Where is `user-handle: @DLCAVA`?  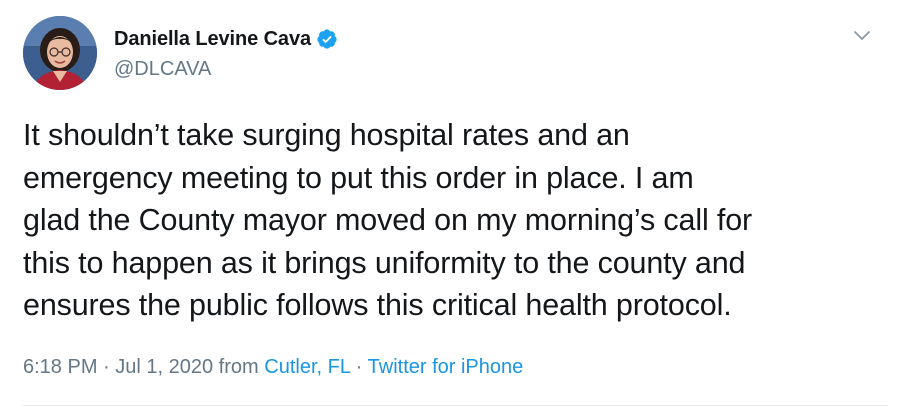
user-handle: @DLCAVA is located at coordinates (226, 69).